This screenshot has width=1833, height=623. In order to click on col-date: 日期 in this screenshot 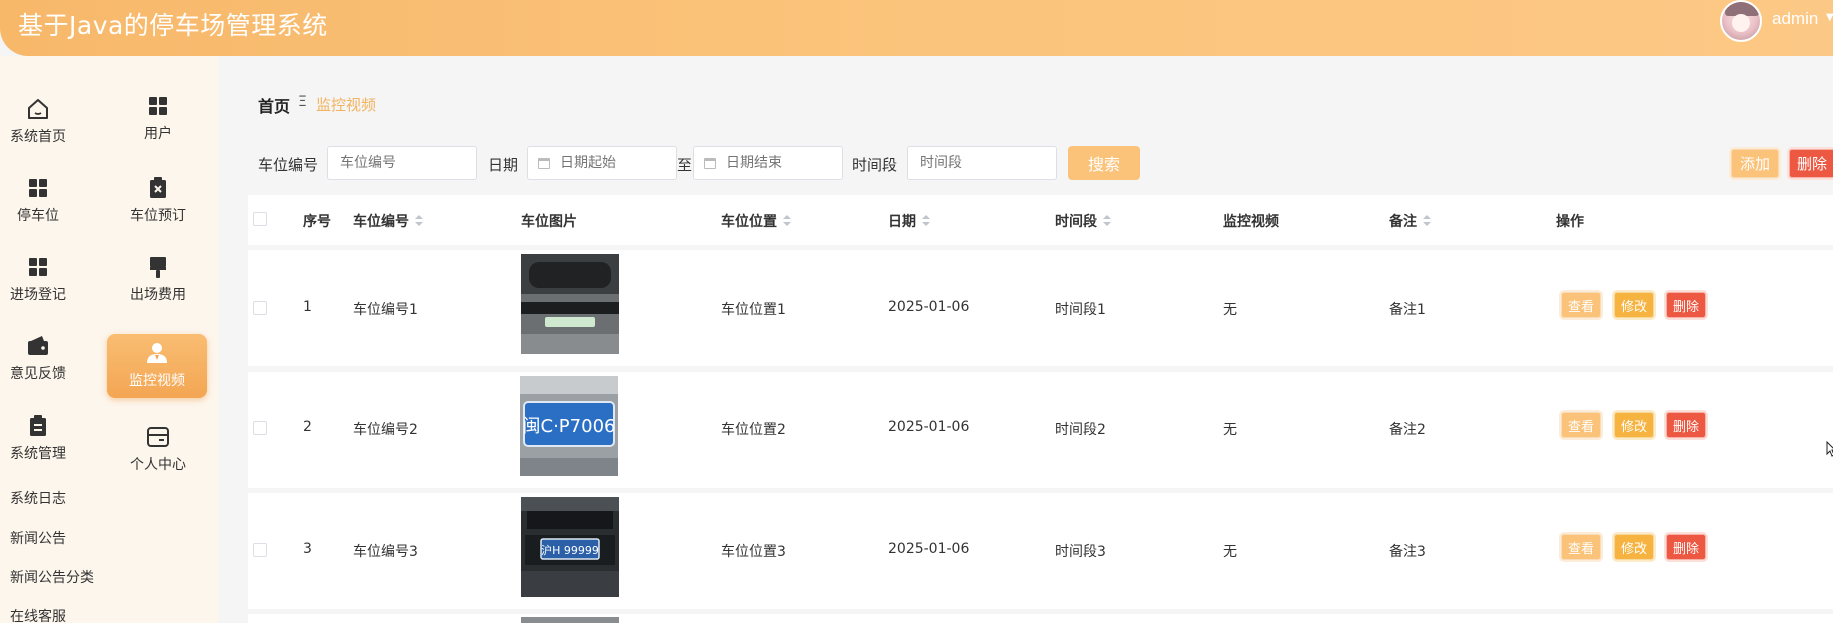, I will do `click(909, 221)`.